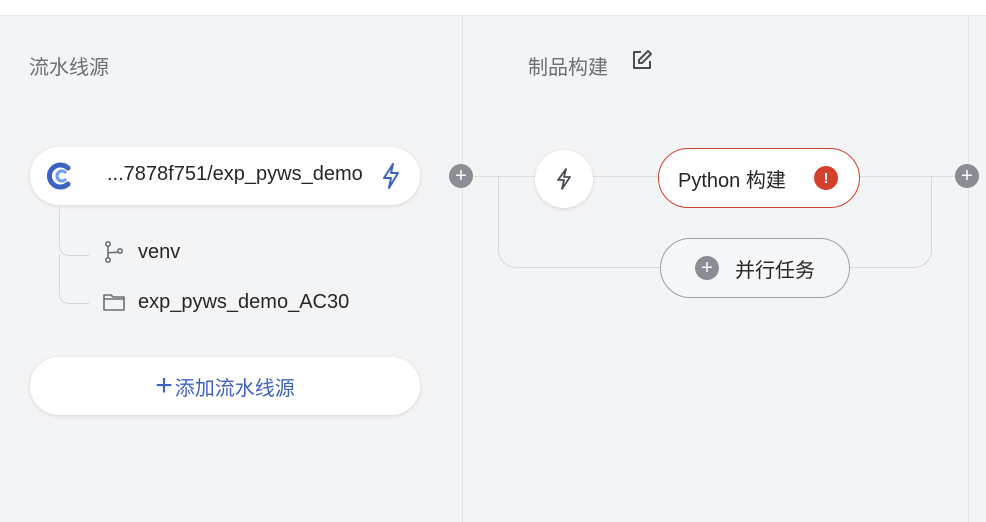  I want to click on parallel-task-label: 并行任务, so click(775, 270).